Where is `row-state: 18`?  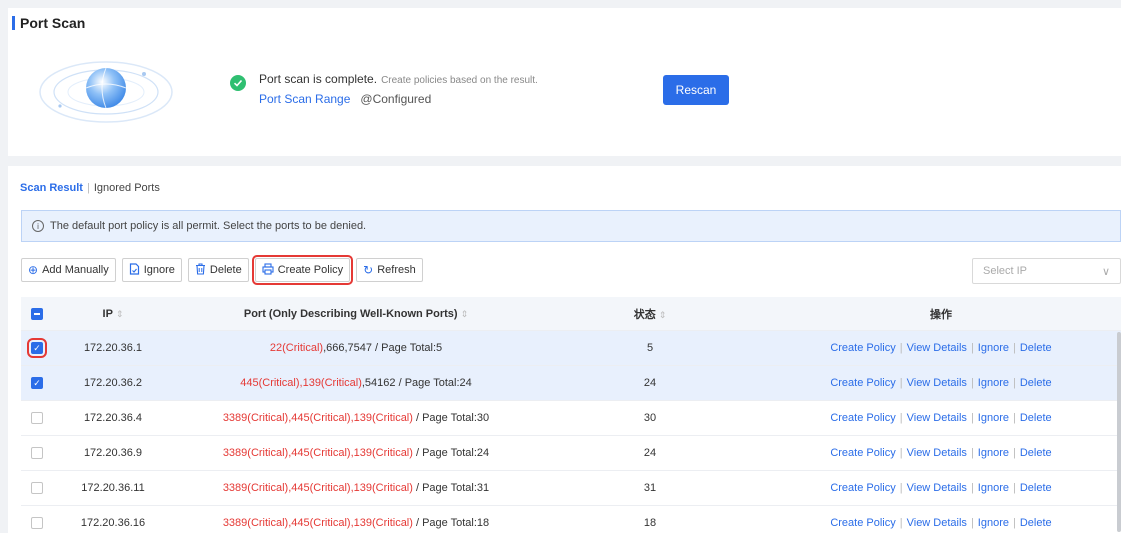 row-state: 18 is located at coordinates (650, 523).